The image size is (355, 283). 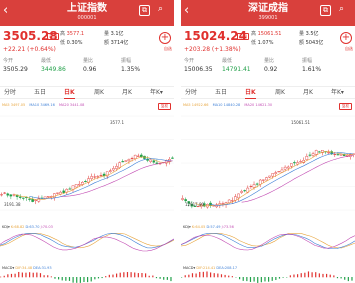 What do you see at coordinates (268, 13) in the screenshot?
I see `top-bar: ‹ 深证成指 399001 ⧉ ⌕` at bounding box center [268, 13].